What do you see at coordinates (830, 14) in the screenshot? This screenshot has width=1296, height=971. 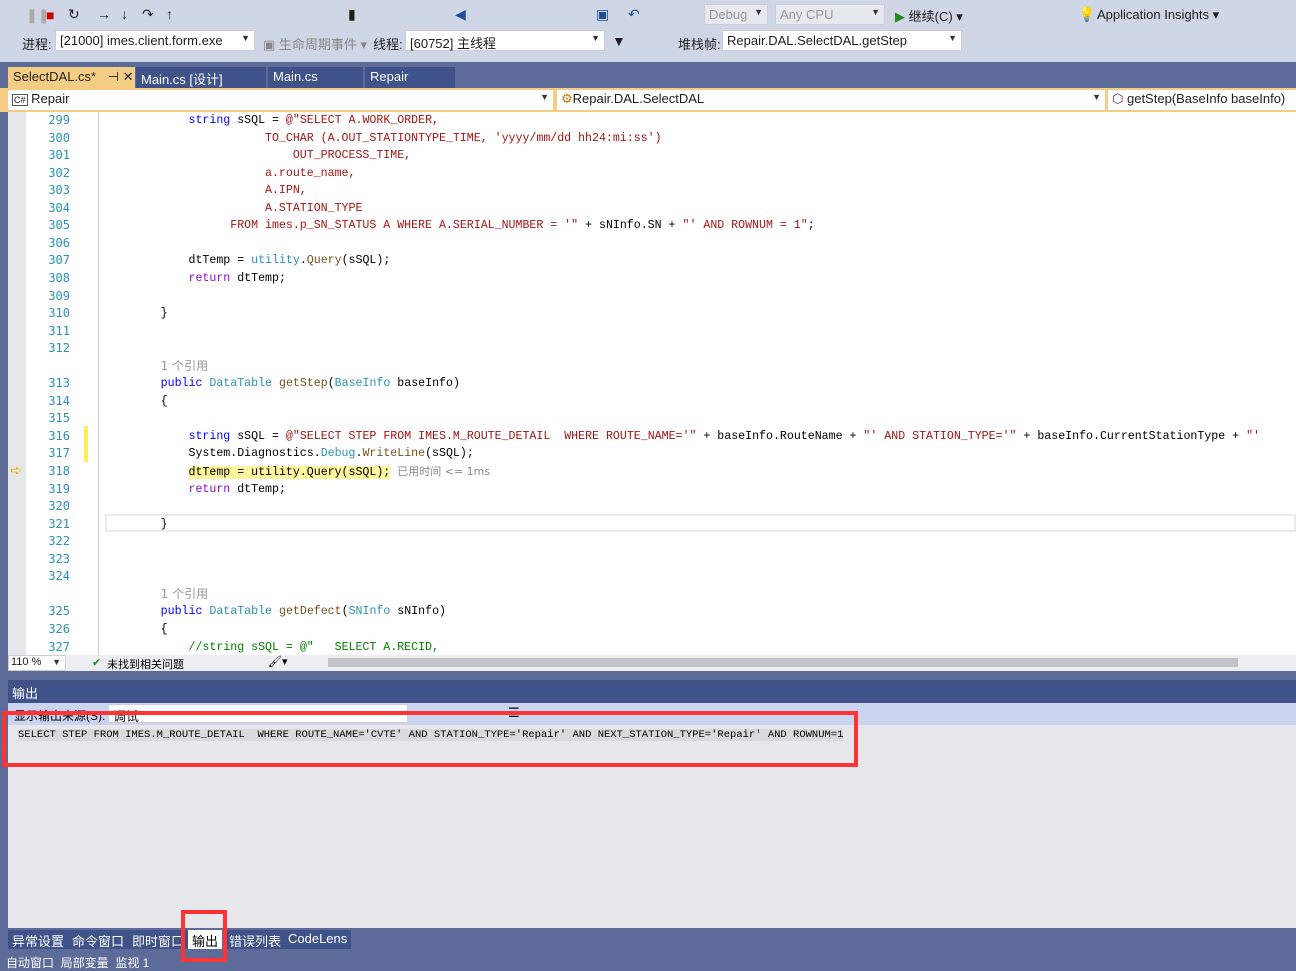 I see `platform-dropdown: Any CPU ▼` at bounding box center [830, 14].